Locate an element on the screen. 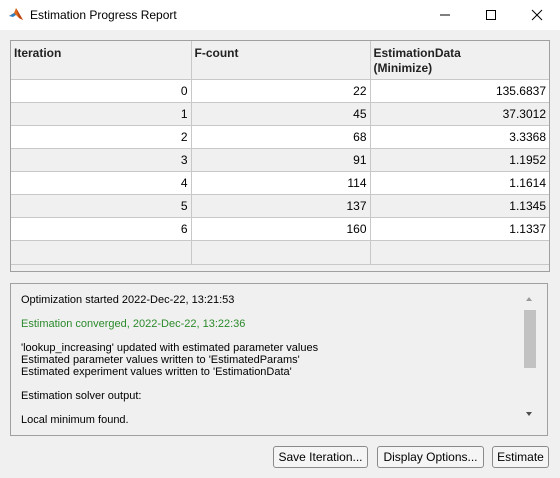  table-row: 6 160 1.1337 is located at coordinates (280, 229).